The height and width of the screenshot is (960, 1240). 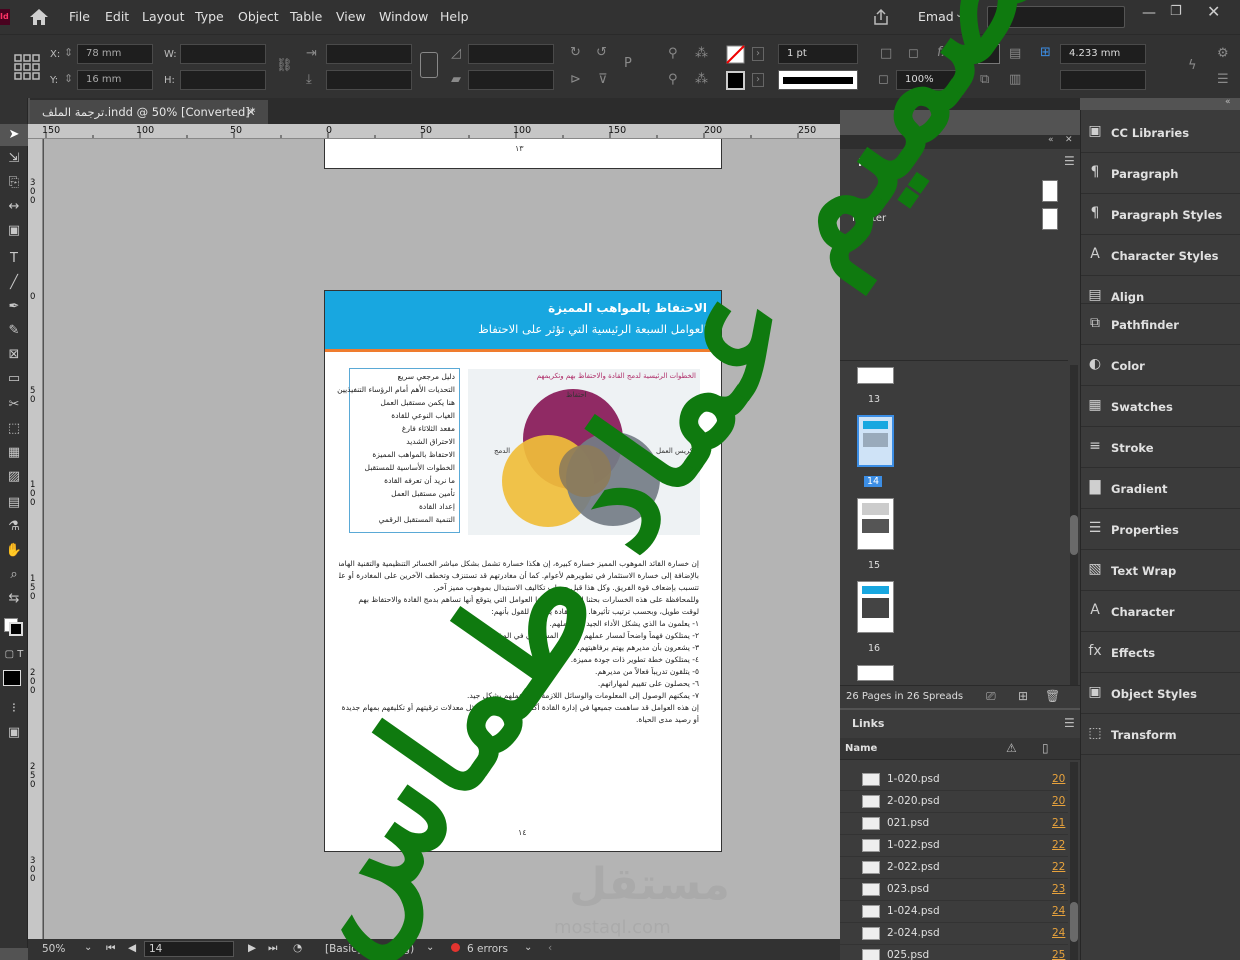 What do you see at coordinates (14, 355) in the screenshot?
I see `rectangle-frame-tool-icon: ⊠` at bounding box center [14, 355].